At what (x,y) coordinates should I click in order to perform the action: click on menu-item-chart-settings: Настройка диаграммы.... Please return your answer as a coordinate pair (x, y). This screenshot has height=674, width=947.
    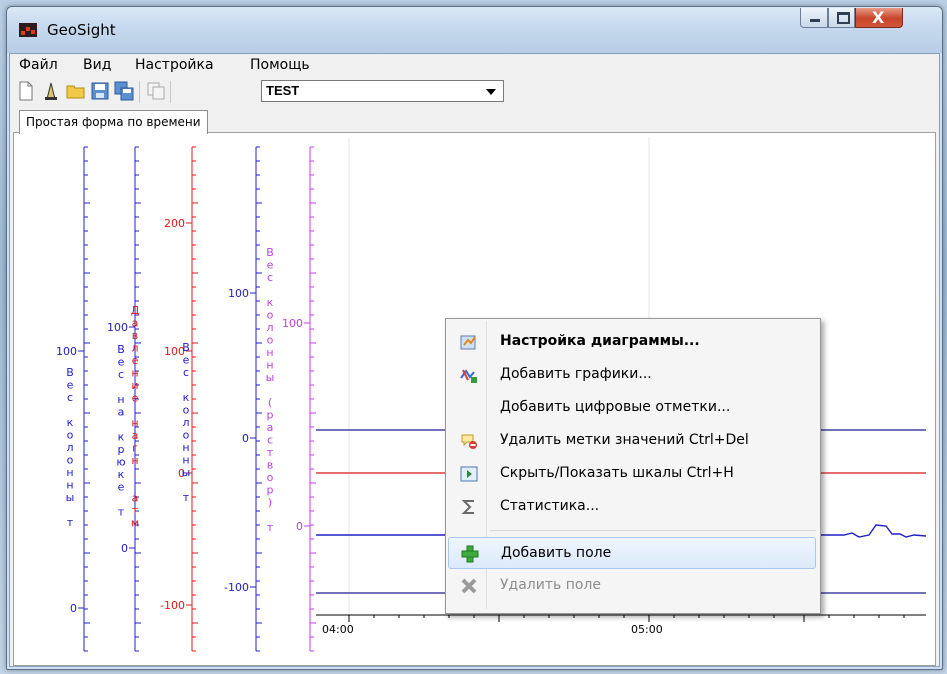
    Looking at the image, I should click on (632, 342).